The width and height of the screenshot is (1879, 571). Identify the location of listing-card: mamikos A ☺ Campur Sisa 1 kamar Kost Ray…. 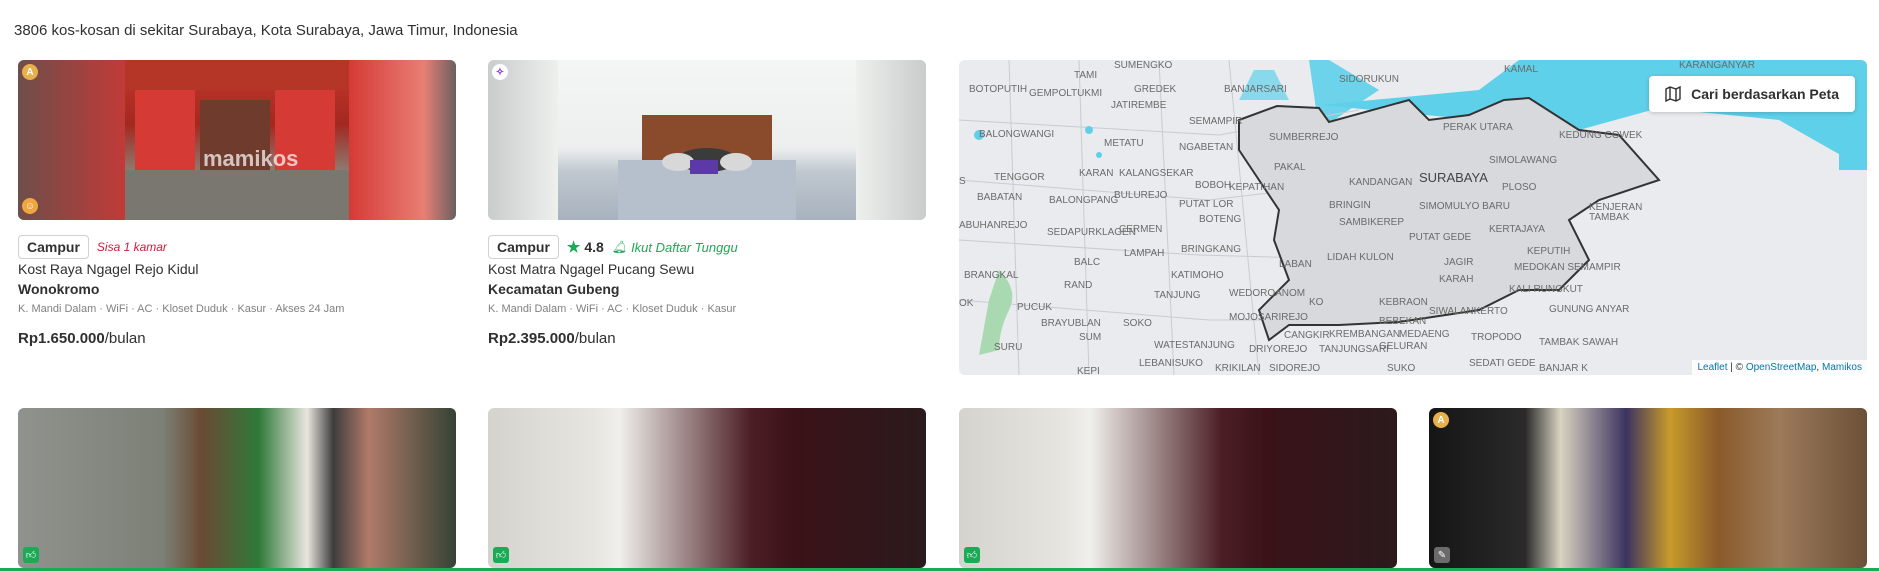
(237, 203).